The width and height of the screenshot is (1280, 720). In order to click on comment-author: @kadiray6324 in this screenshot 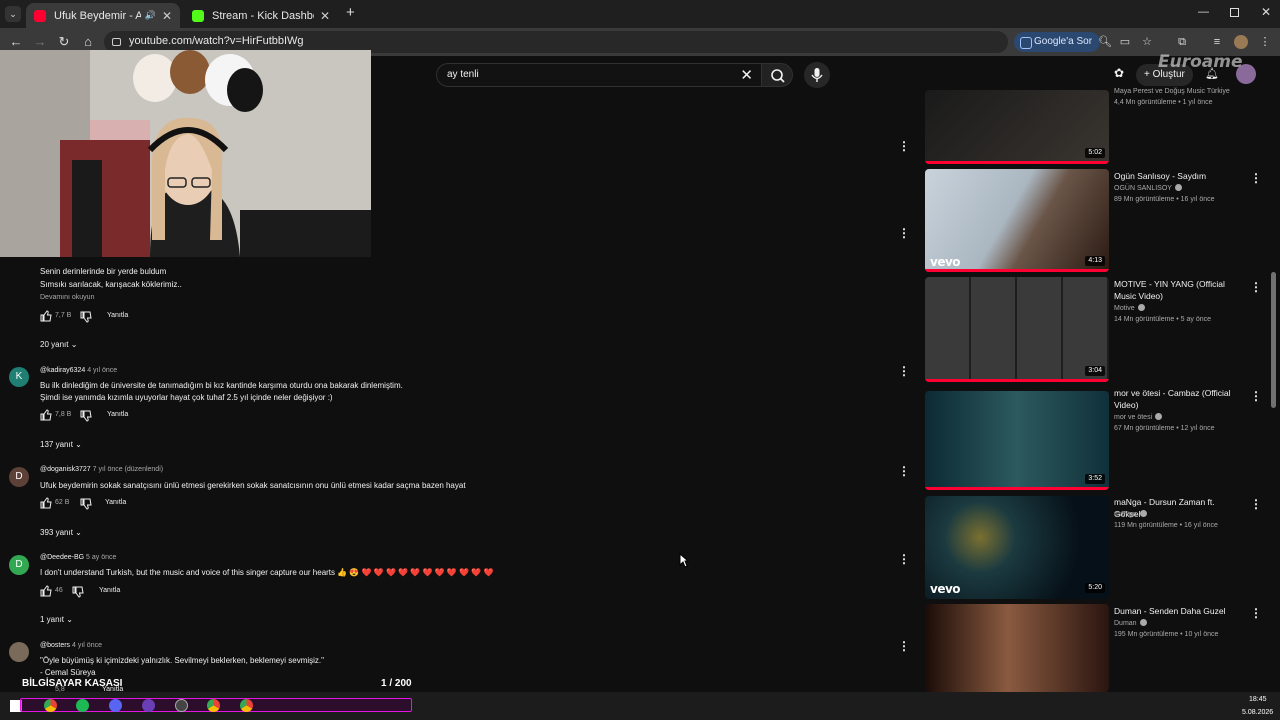, I will do `click(62, 370)`.